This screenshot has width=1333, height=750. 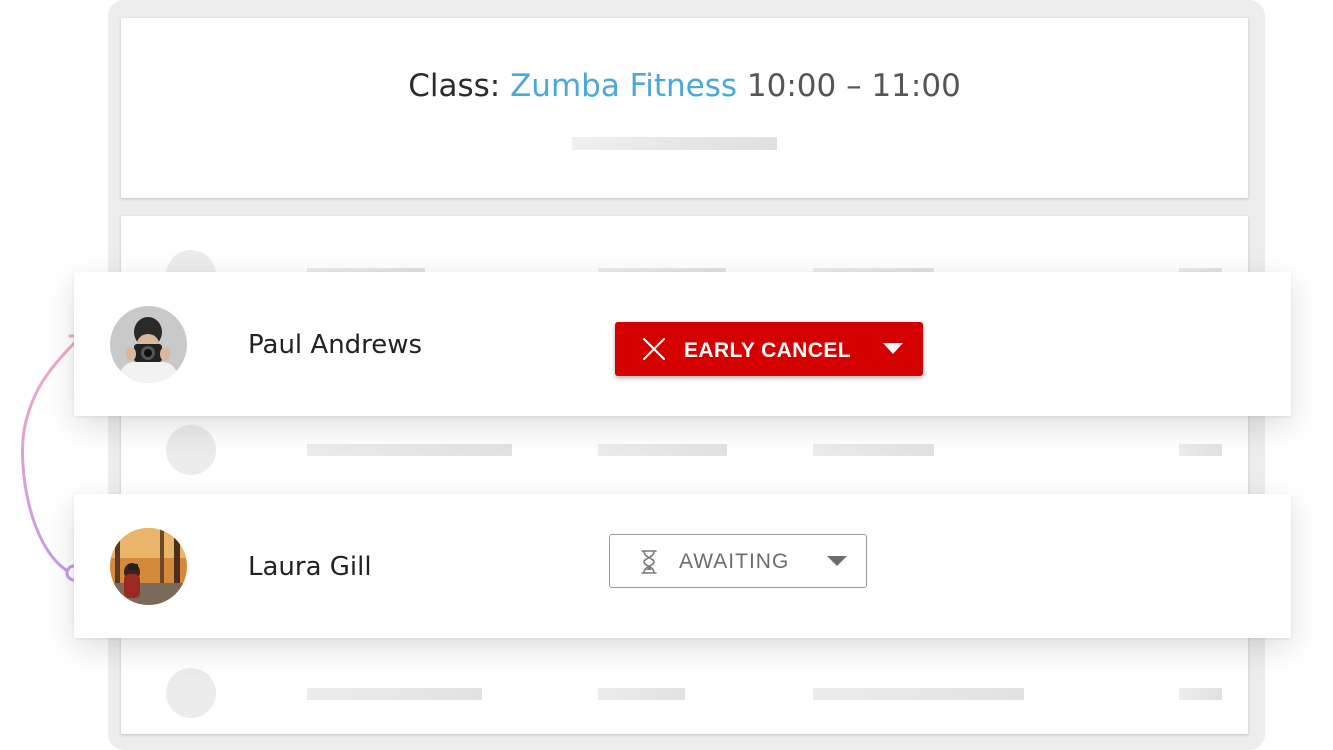 What do you see at coordinates (310, 567) in the screenshot?
I see `attendee-name: Laura Gill` at bounding box center [310, 567].